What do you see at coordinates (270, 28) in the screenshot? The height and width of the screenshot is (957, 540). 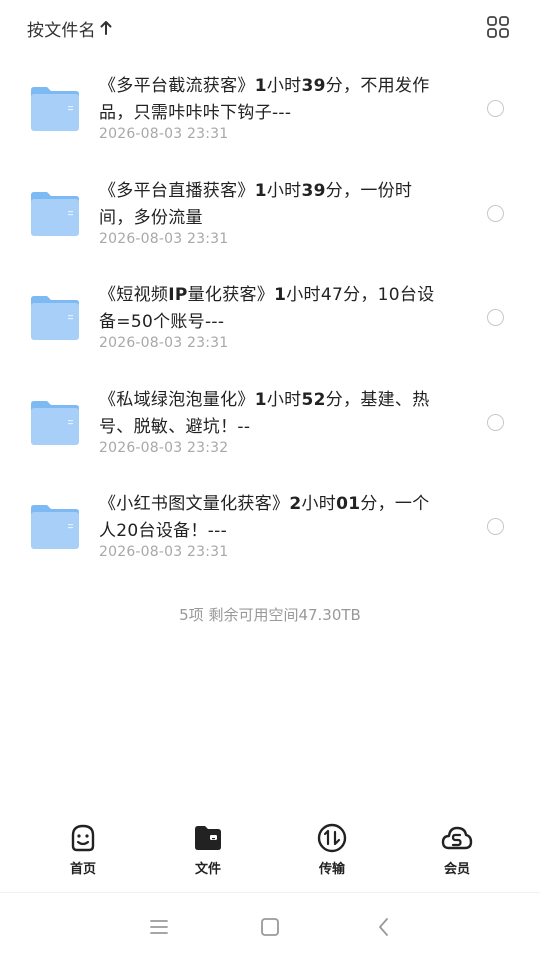 I see `header-bar: 按文件名` at bounding box center [270, 28].